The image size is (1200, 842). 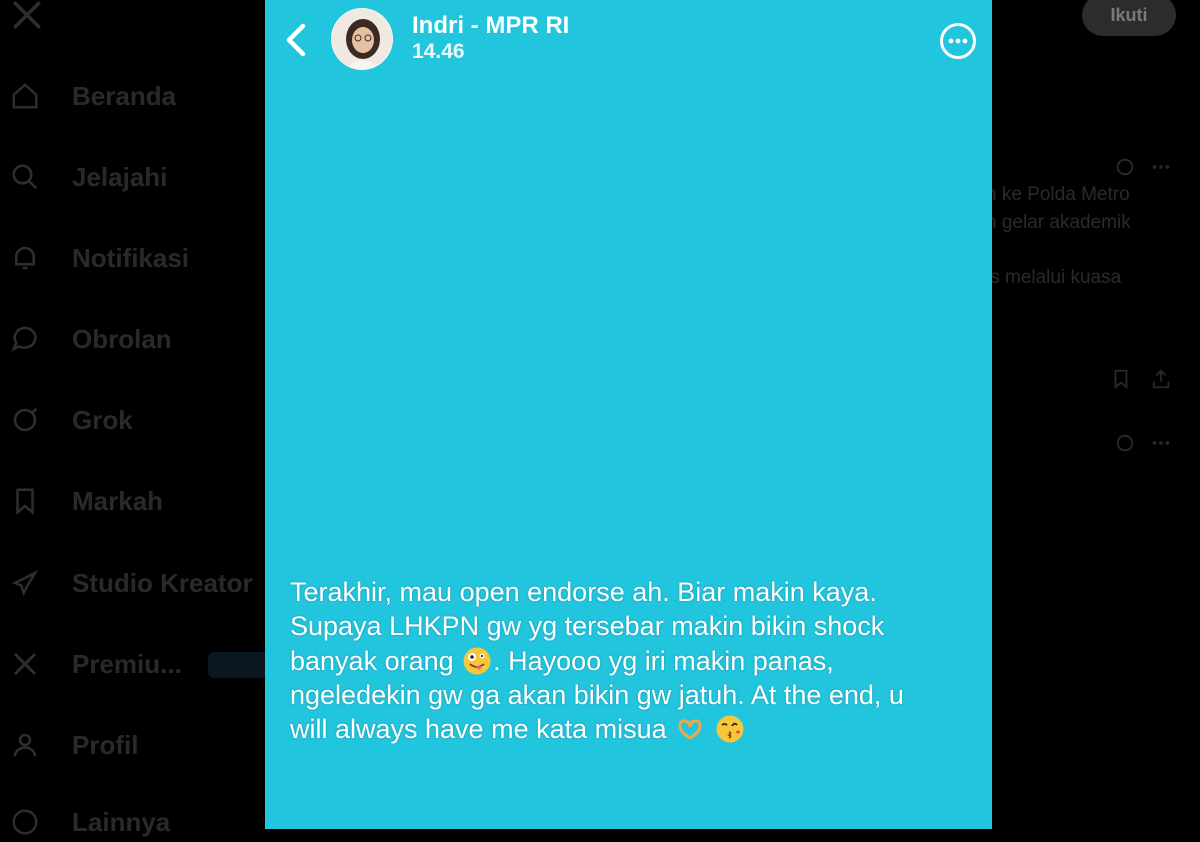 I want to click on caption-text: . Hayooo yg iri makin panas,, so click(x=663, y=660).